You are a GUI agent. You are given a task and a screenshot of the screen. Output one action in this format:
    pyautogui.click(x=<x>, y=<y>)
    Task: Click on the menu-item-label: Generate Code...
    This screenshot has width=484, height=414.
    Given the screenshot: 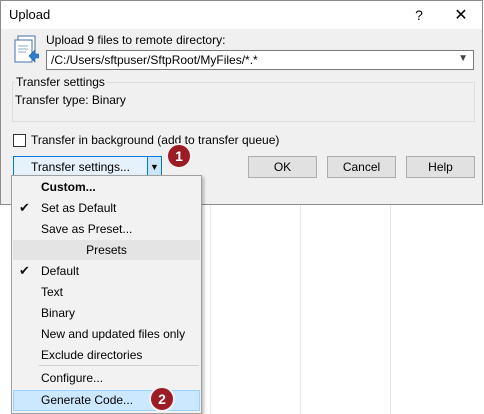 What is the action you would take?
    pyautogui.click(x=87, y=400)
    